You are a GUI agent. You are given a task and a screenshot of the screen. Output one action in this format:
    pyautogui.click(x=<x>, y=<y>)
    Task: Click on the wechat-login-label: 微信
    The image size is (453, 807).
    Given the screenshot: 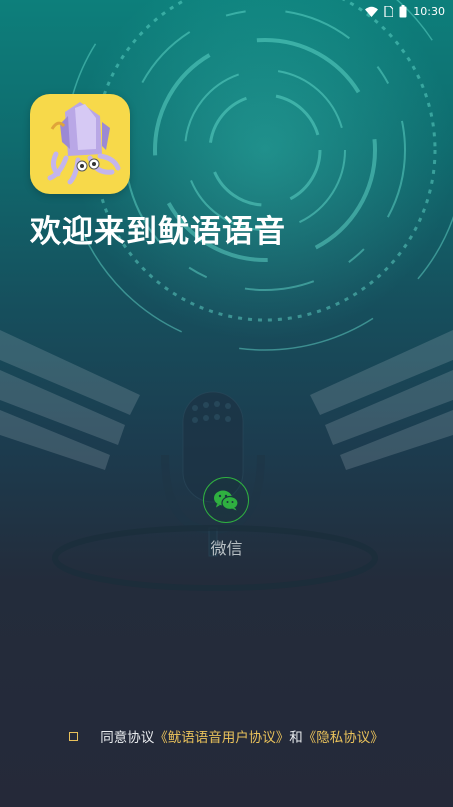 What is the action you would take?
    pyautogui.click(x=226, y=548)
    